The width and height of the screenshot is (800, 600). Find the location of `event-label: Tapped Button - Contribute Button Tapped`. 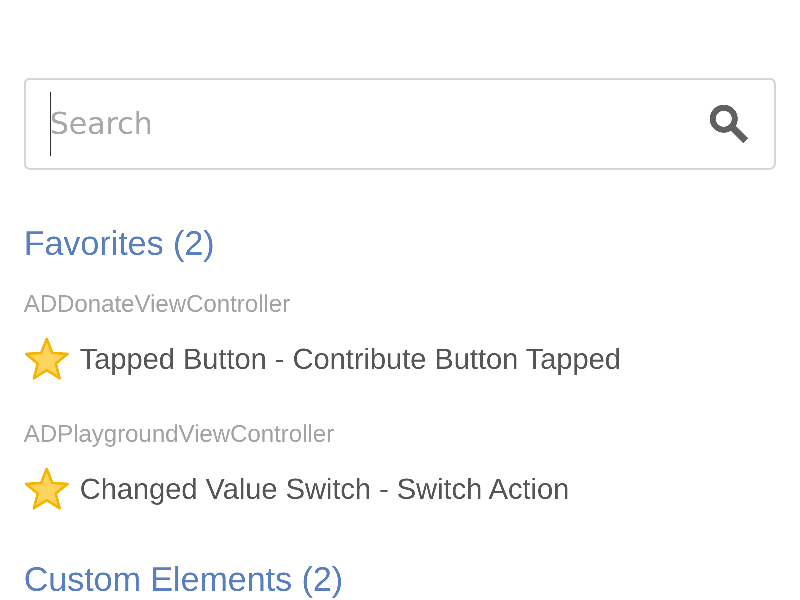

event-label: Tapped Button - Contribute Button Tapped is located at coordinates (351, 360).